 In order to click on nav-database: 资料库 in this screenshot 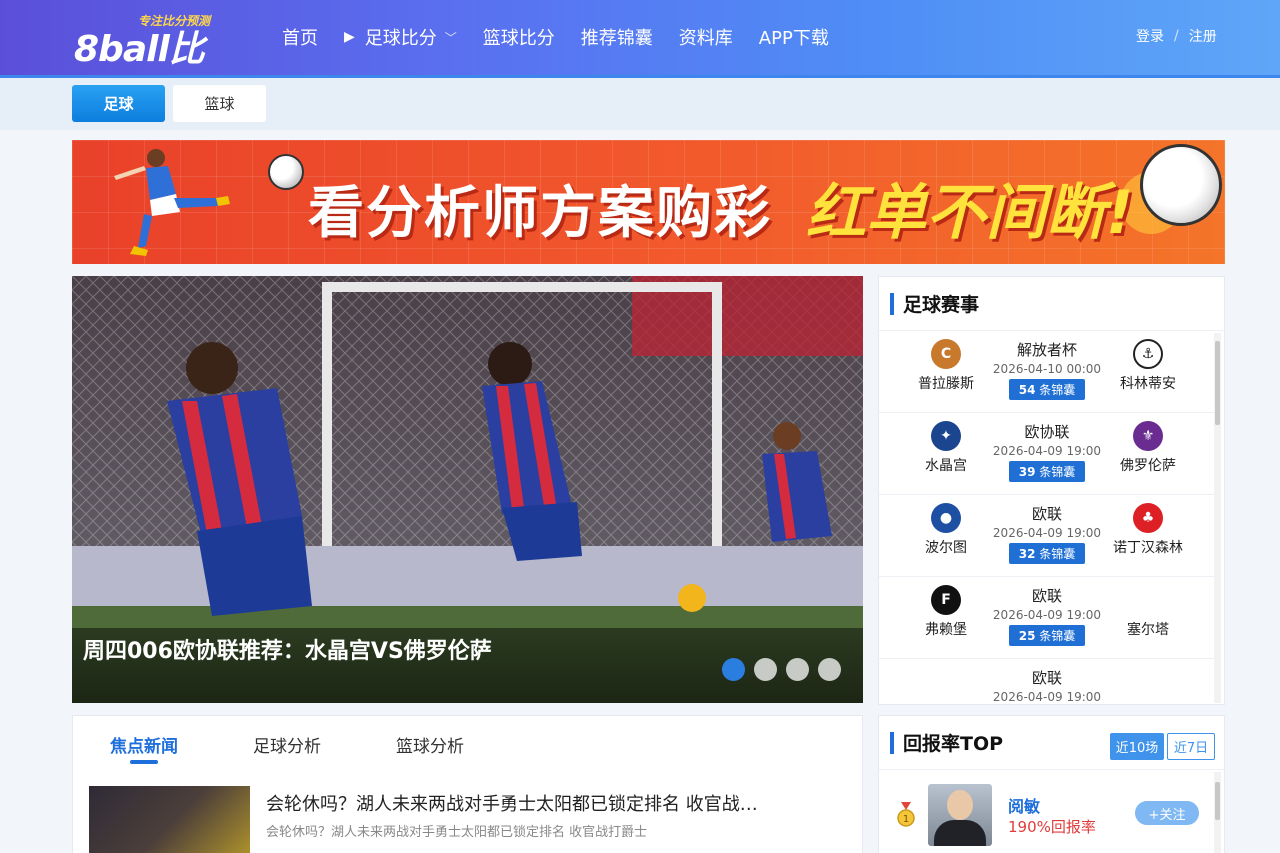, I will do `click(706, 37)`.